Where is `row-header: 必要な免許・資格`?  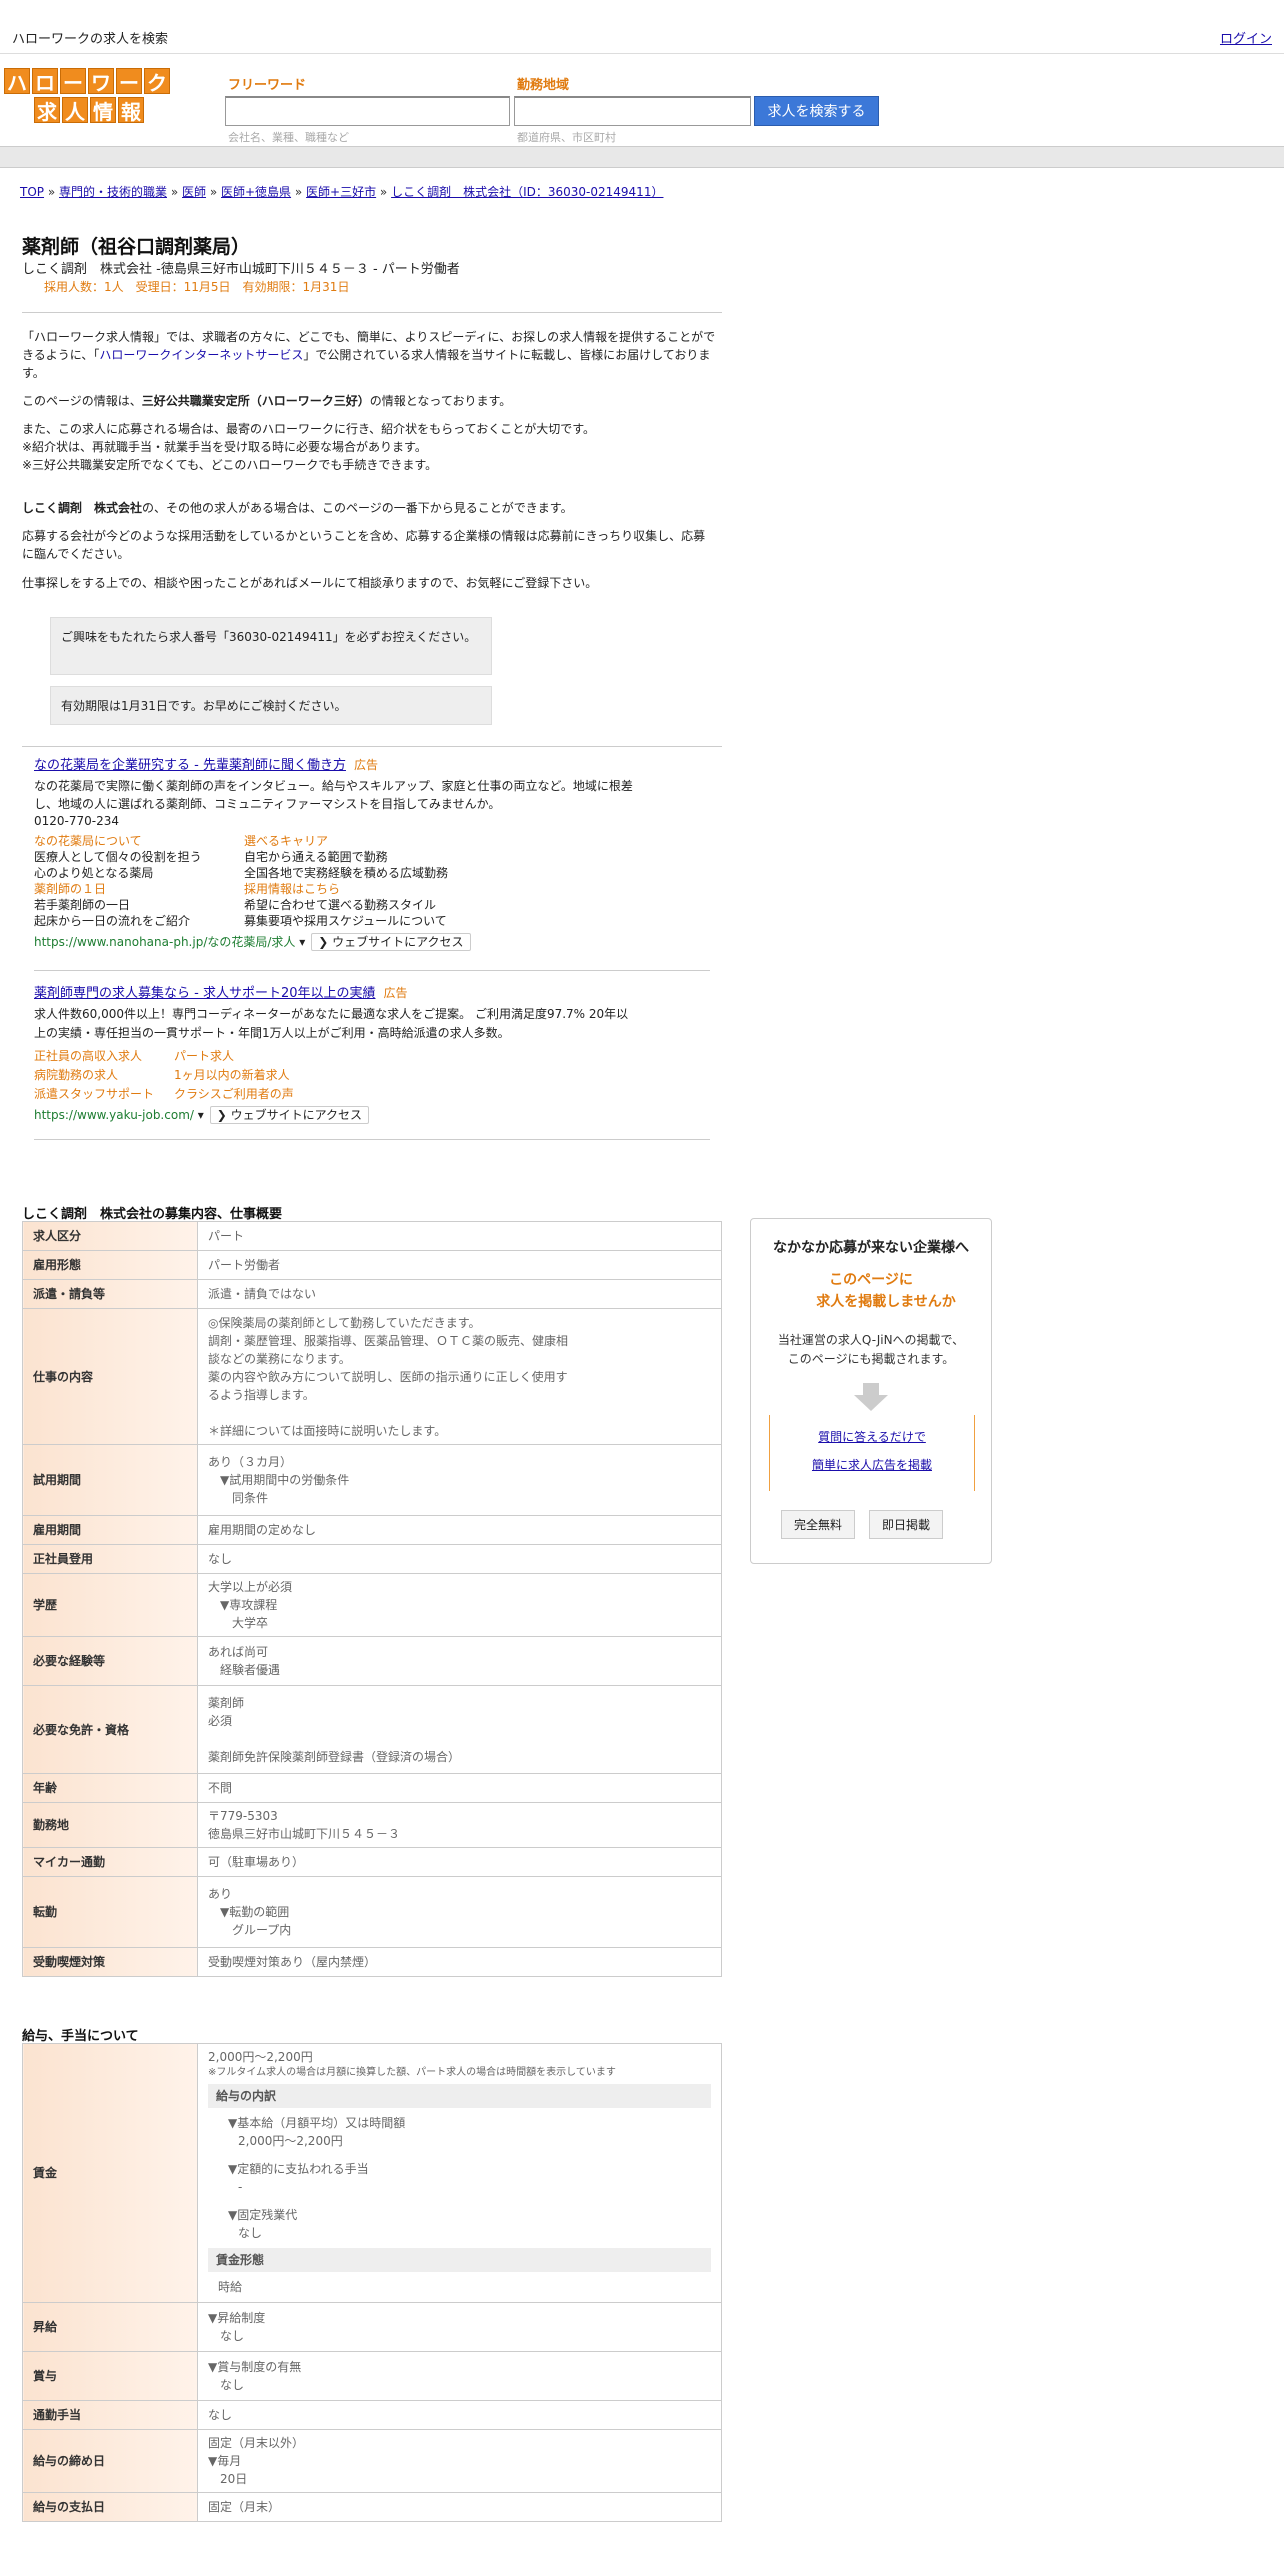
row-header: 必要な免許・資格 is located at coordinates (110, 1729).